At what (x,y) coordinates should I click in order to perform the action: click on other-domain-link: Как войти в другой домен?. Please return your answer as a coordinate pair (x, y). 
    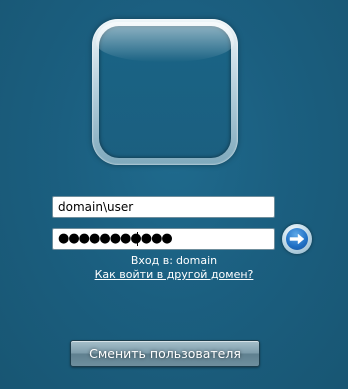
    Looking at the image, I should click on (174, 274).